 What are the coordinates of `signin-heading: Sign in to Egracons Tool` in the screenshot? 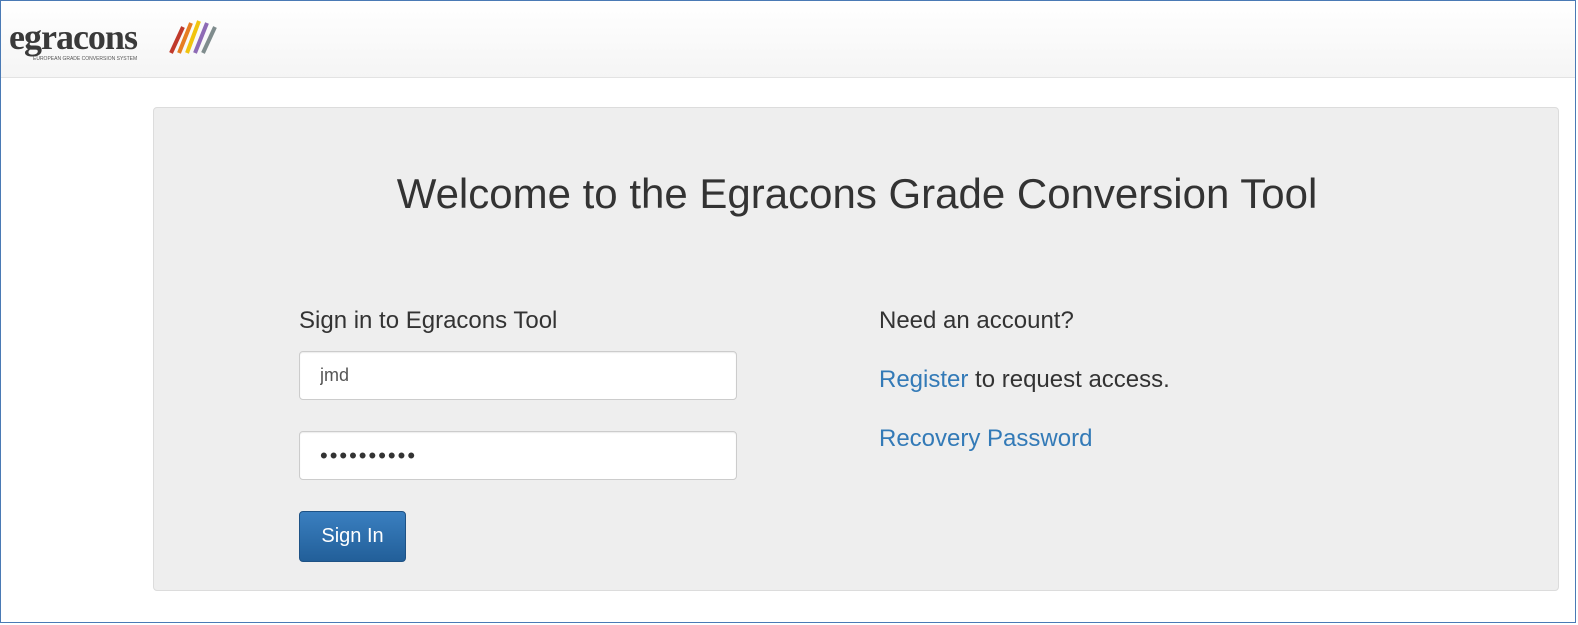 It's located at (428, 320).